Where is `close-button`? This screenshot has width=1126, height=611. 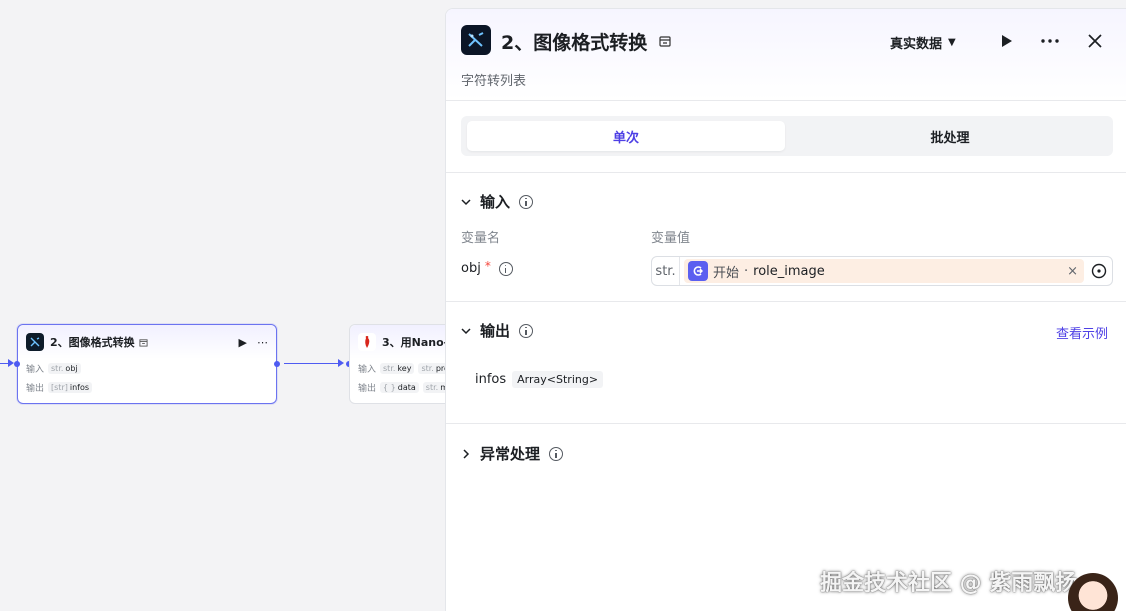
close-button is located at coordinates (1095, 41).